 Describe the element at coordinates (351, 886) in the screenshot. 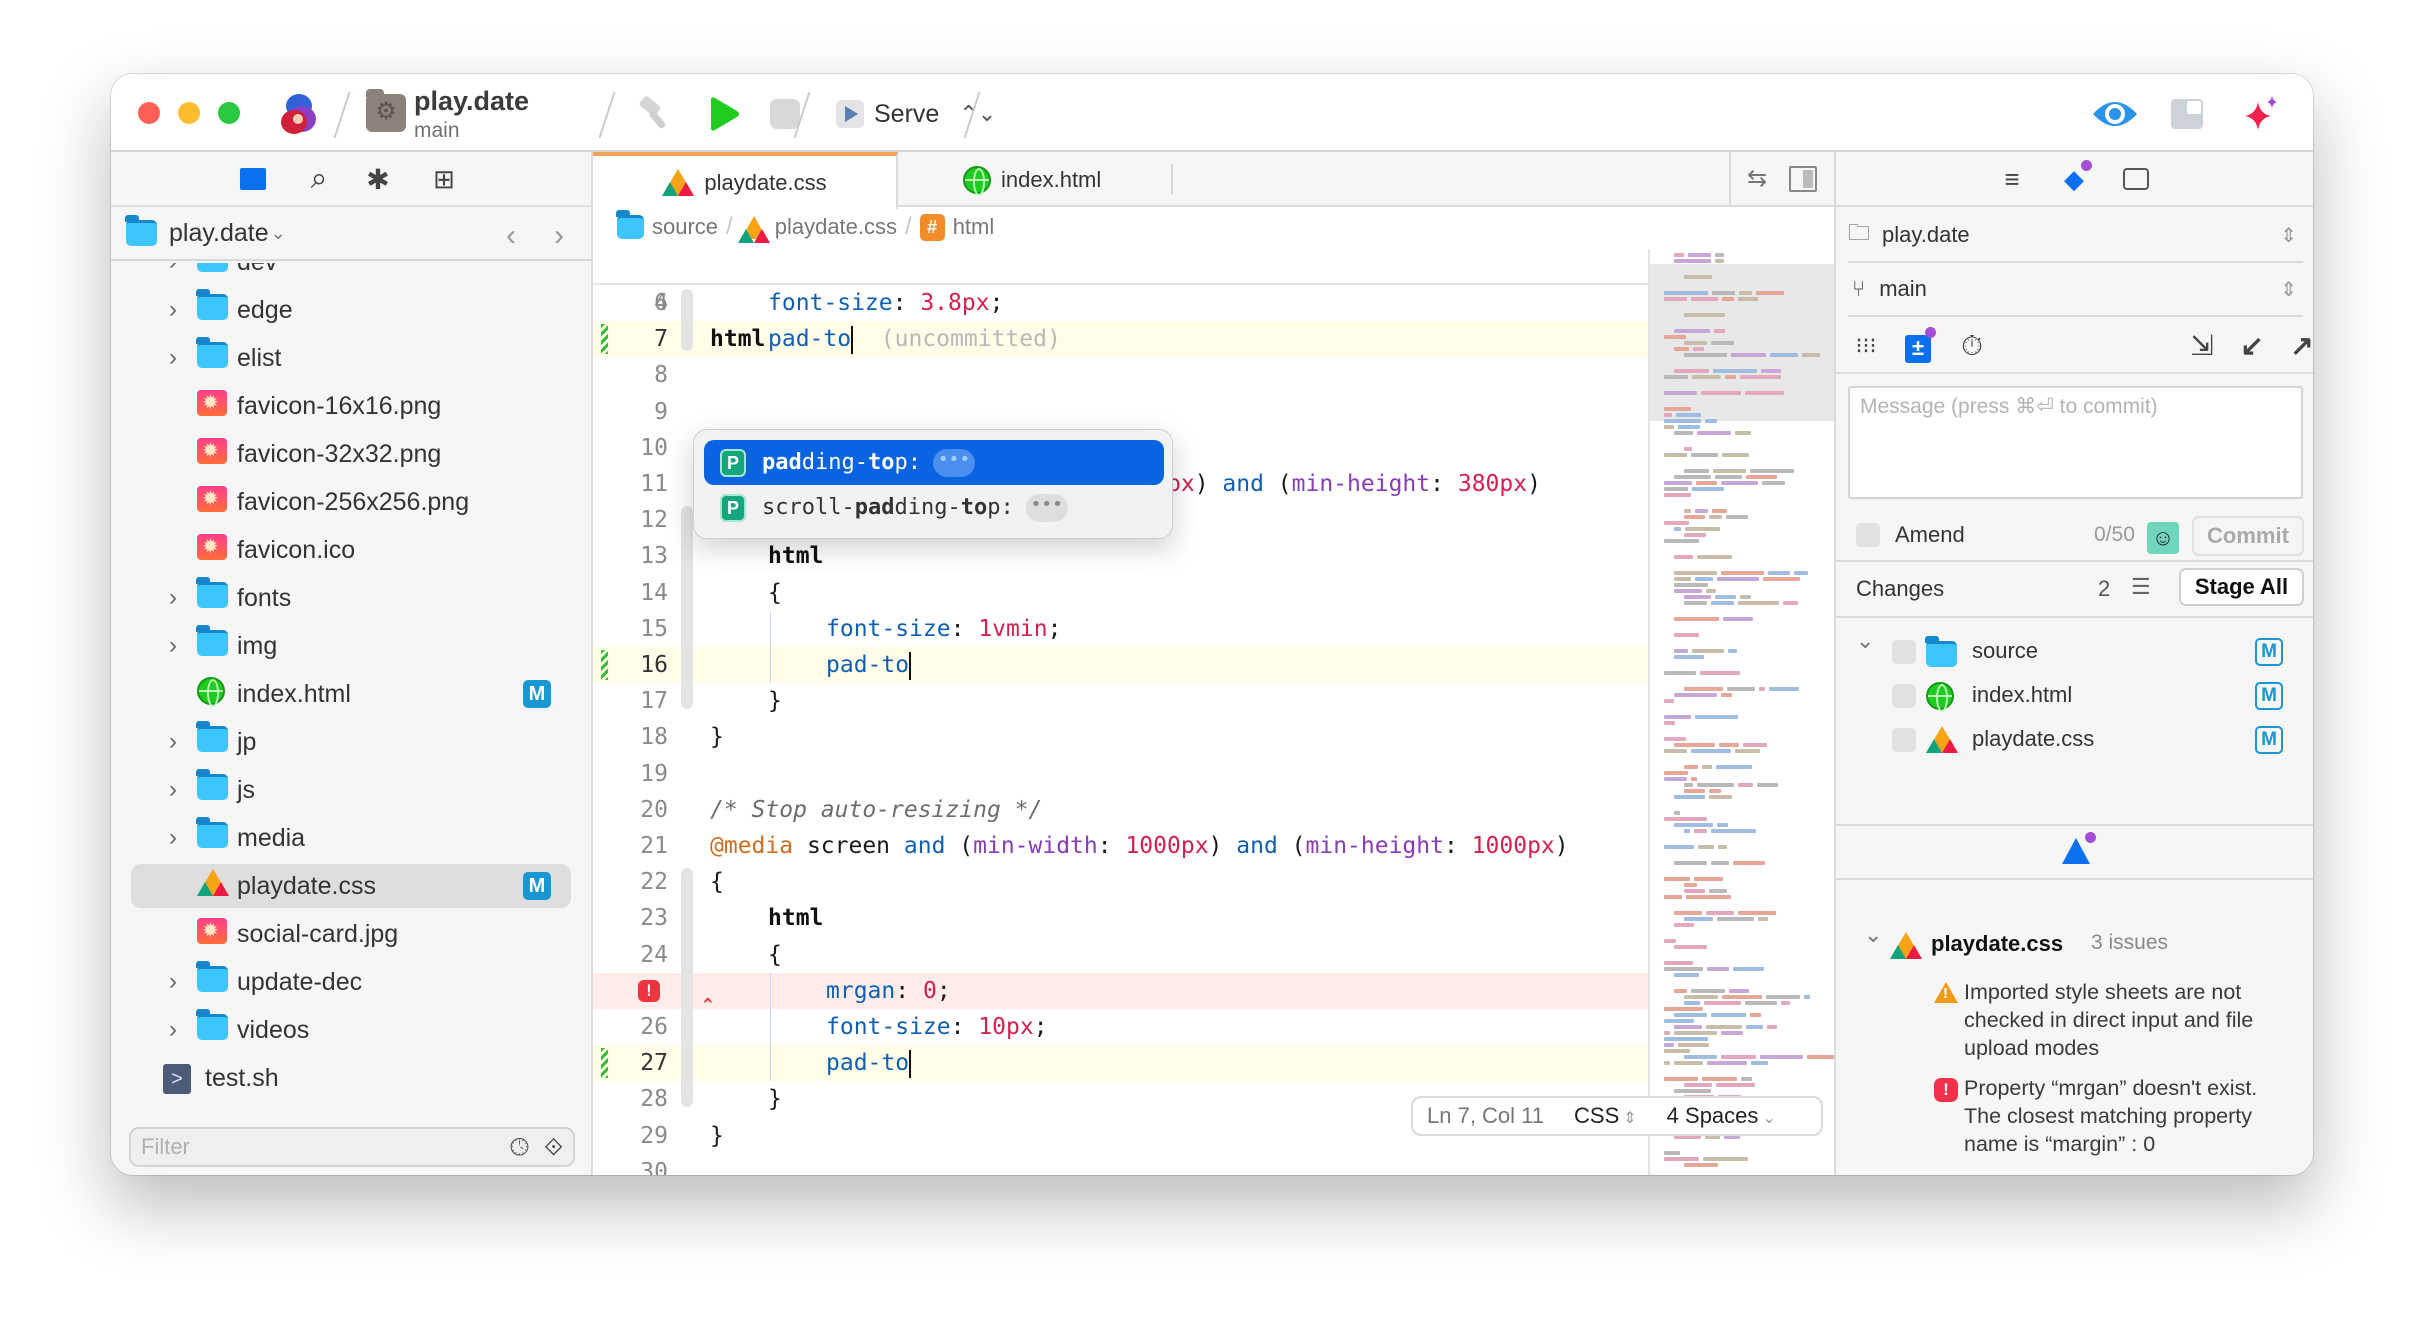

I see `file-tree-item: playdate.css M` at that location.